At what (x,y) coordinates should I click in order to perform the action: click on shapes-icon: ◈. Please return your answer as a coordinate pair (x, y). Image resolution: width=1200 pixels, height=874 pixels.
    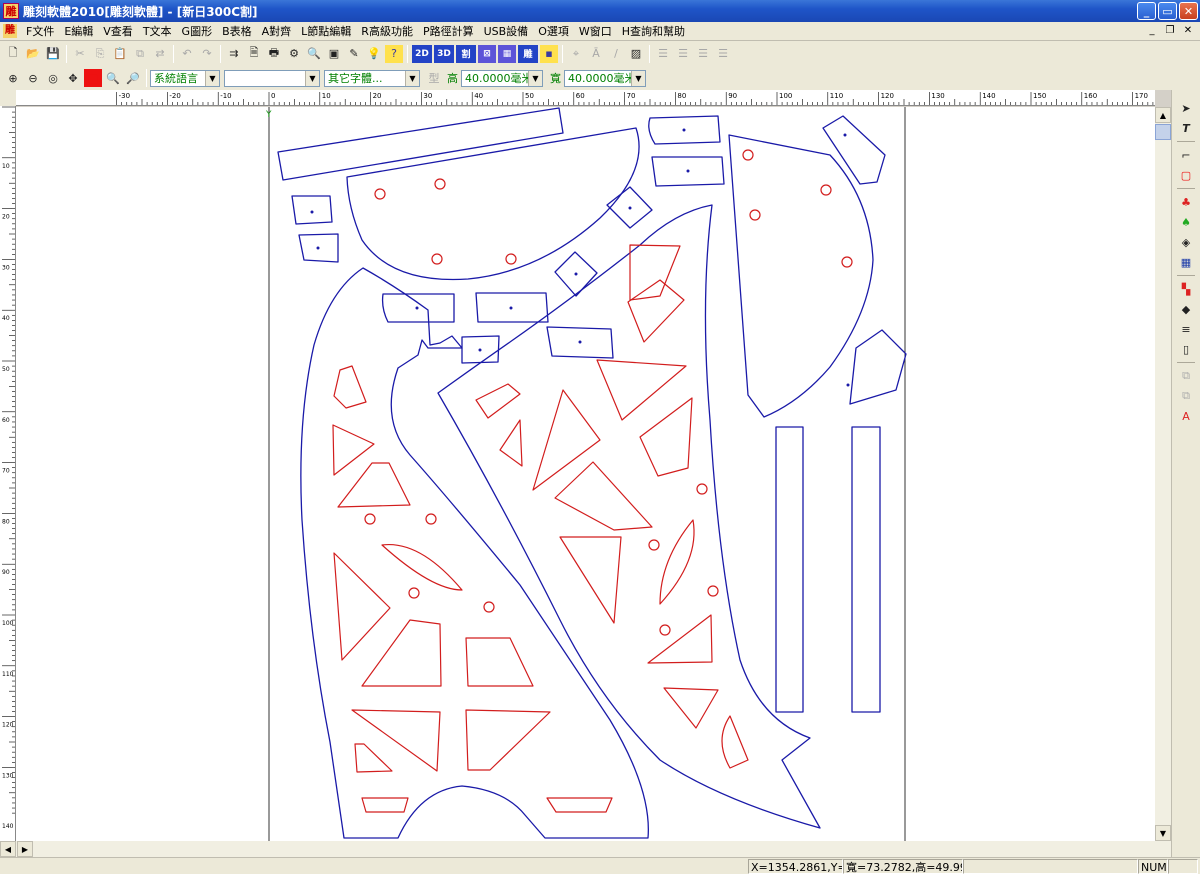
    Looking at the image, I should click on (1186, 242).